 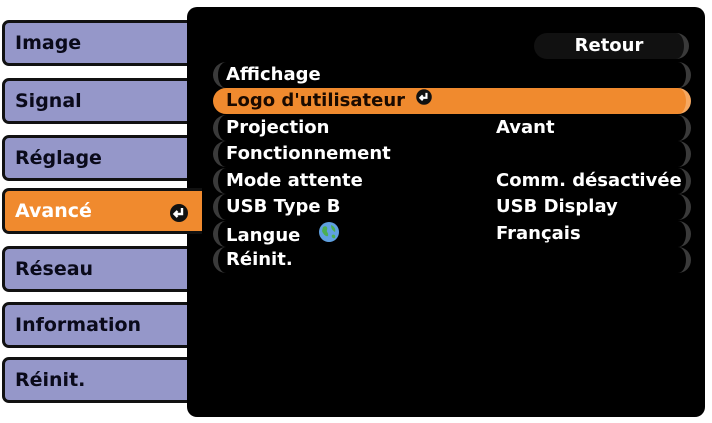 What do you see at coordinates (452, 181) in the screenshot?
I see `menu-item-mode-attente: Mode attente Comm. désactivée` at bounding box center [452, 181].